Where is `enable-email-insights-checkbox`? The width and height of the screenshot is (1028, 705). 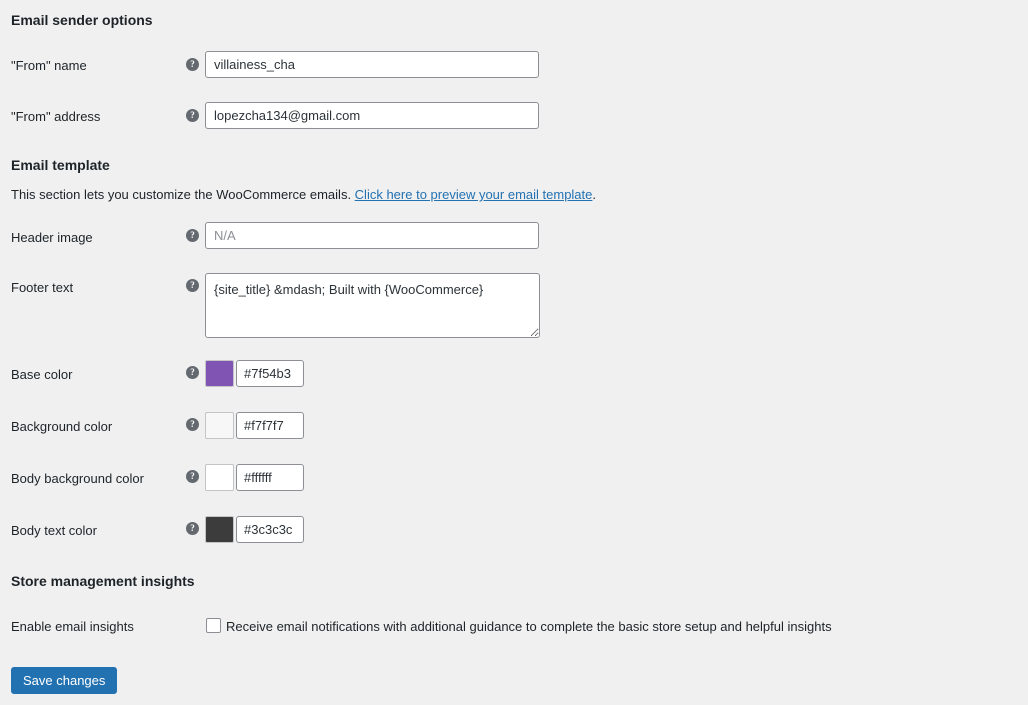 enable-email-insights-checkbox is located at coordinates (213, 625).